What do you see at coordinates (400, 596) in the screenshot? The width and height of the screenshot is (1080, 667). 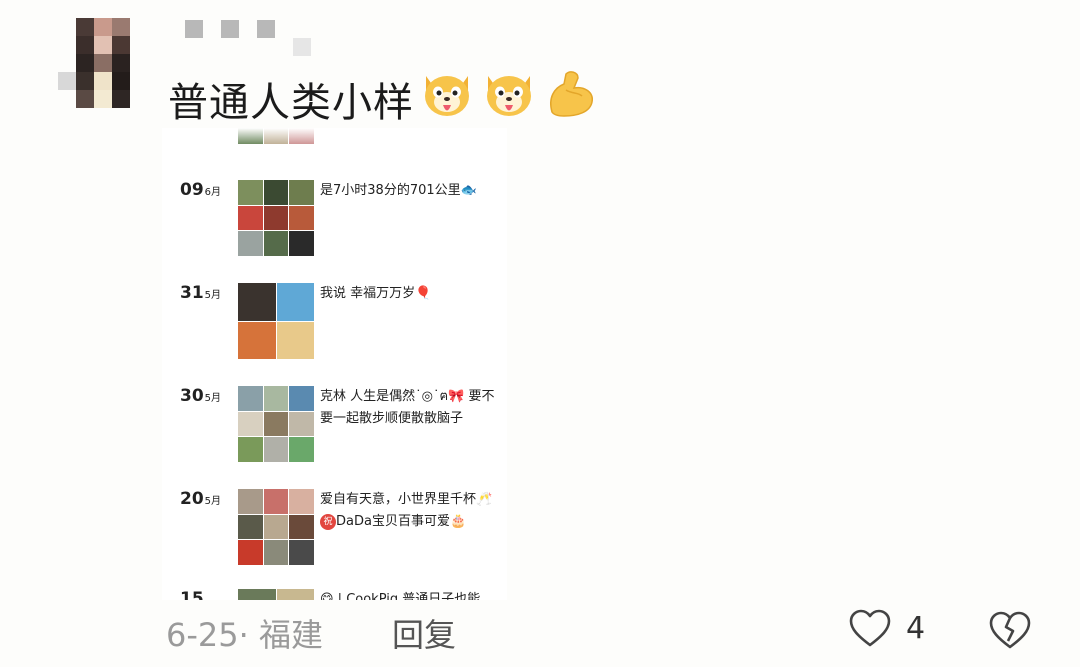 I see `post-text: 😋 | CookPig 普通日子也能` at bounding box center [400, 596].